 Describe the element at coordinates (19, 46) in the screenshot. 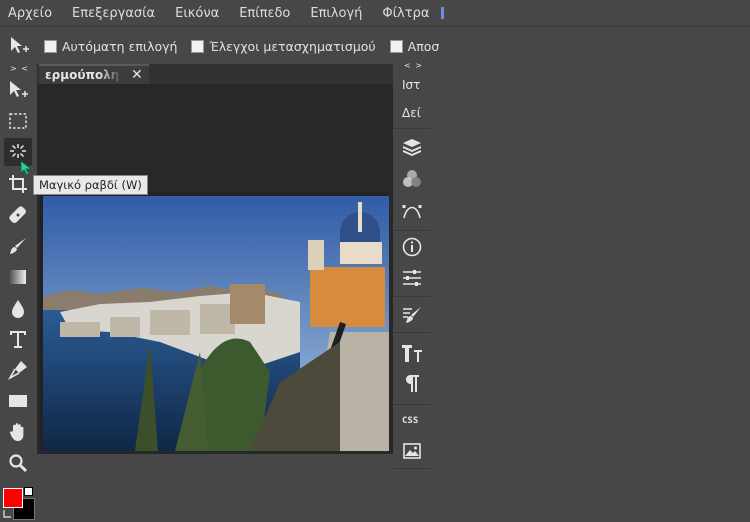

I see `move-tool-icon` at that location.